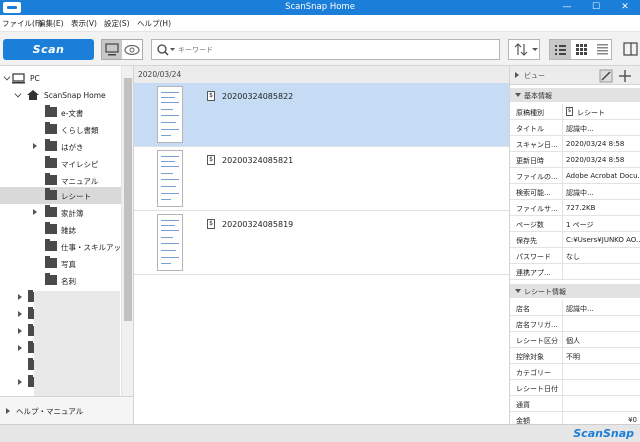 The image size is (640, 442). I want to click on prop-row-receipt-type: レシート区分 個人, so click(575, 340).